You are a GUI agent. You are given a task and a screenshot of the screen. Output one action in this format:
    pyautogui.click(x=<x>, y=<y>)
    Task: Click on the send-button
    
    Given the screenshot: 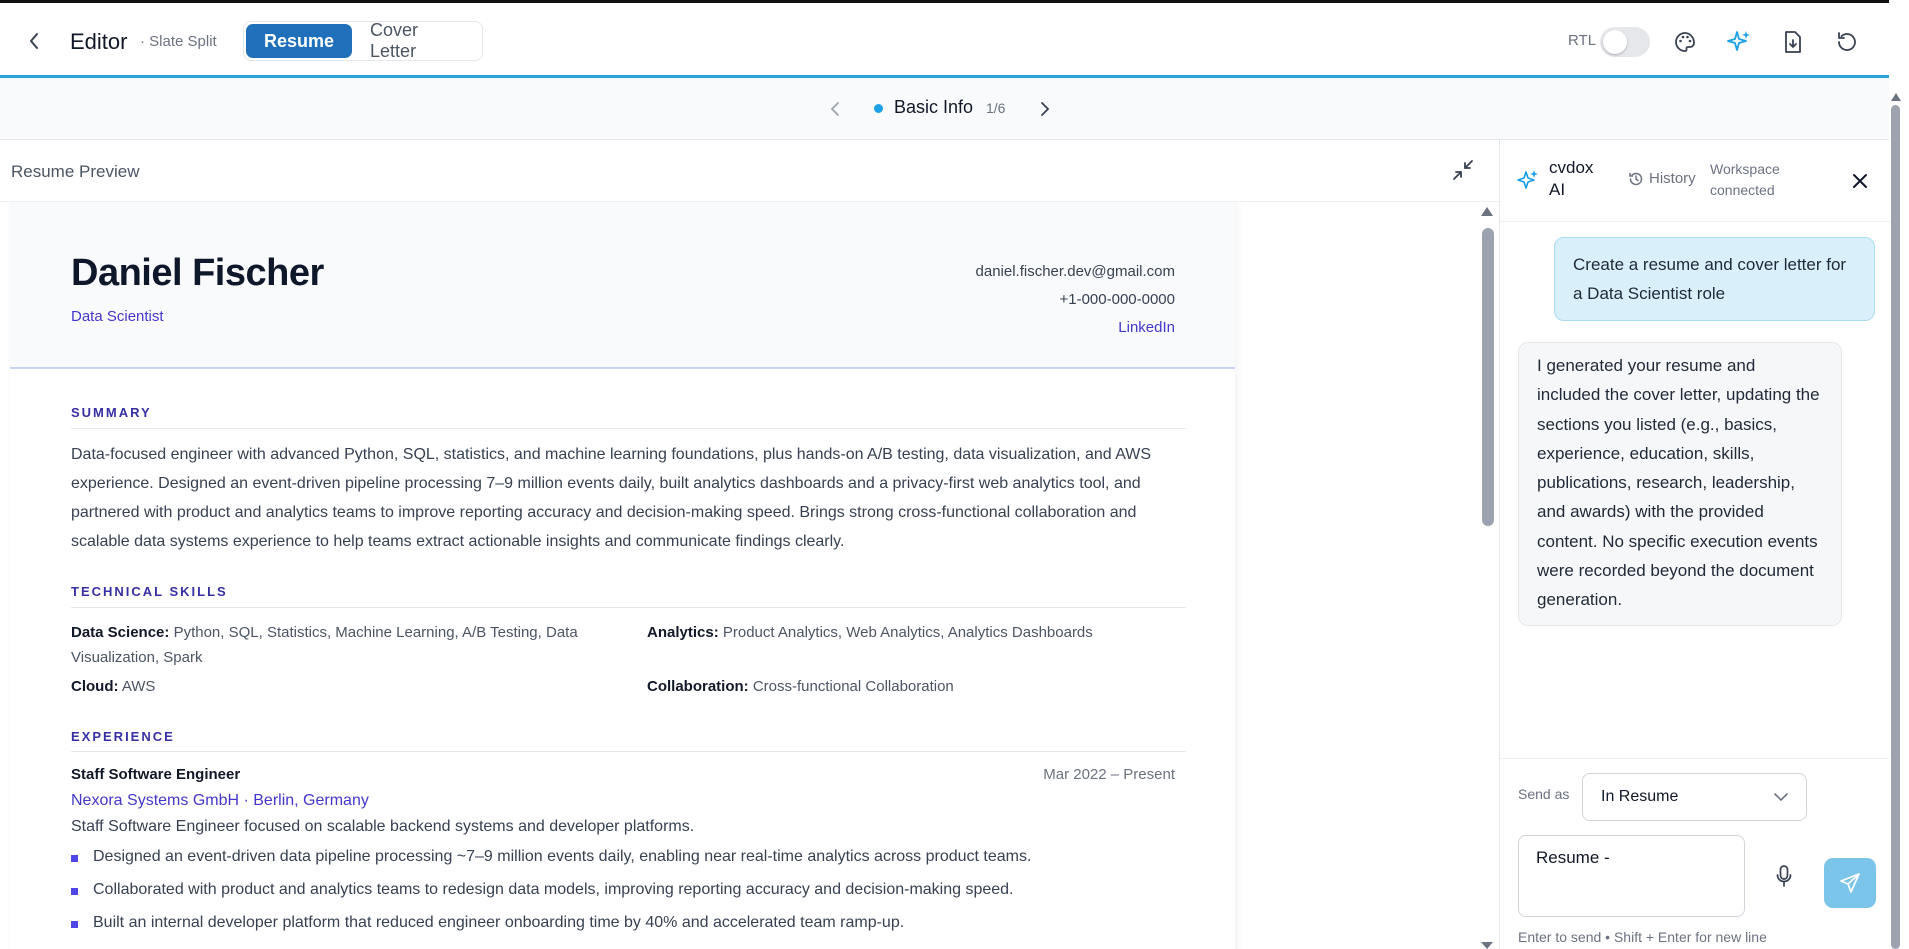 What is the action you would take?
    pyautogui.click(x=1850, y=883)
    